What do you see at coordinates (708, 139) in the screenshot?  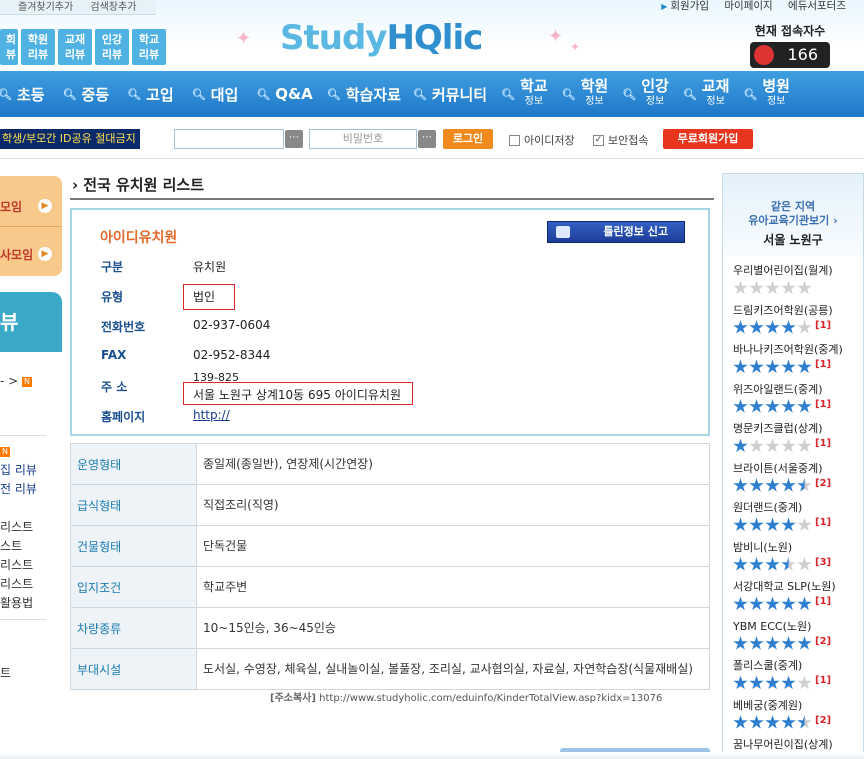 I see `free-signup-button: 무료회원가입` at bounding box center [708, 139].